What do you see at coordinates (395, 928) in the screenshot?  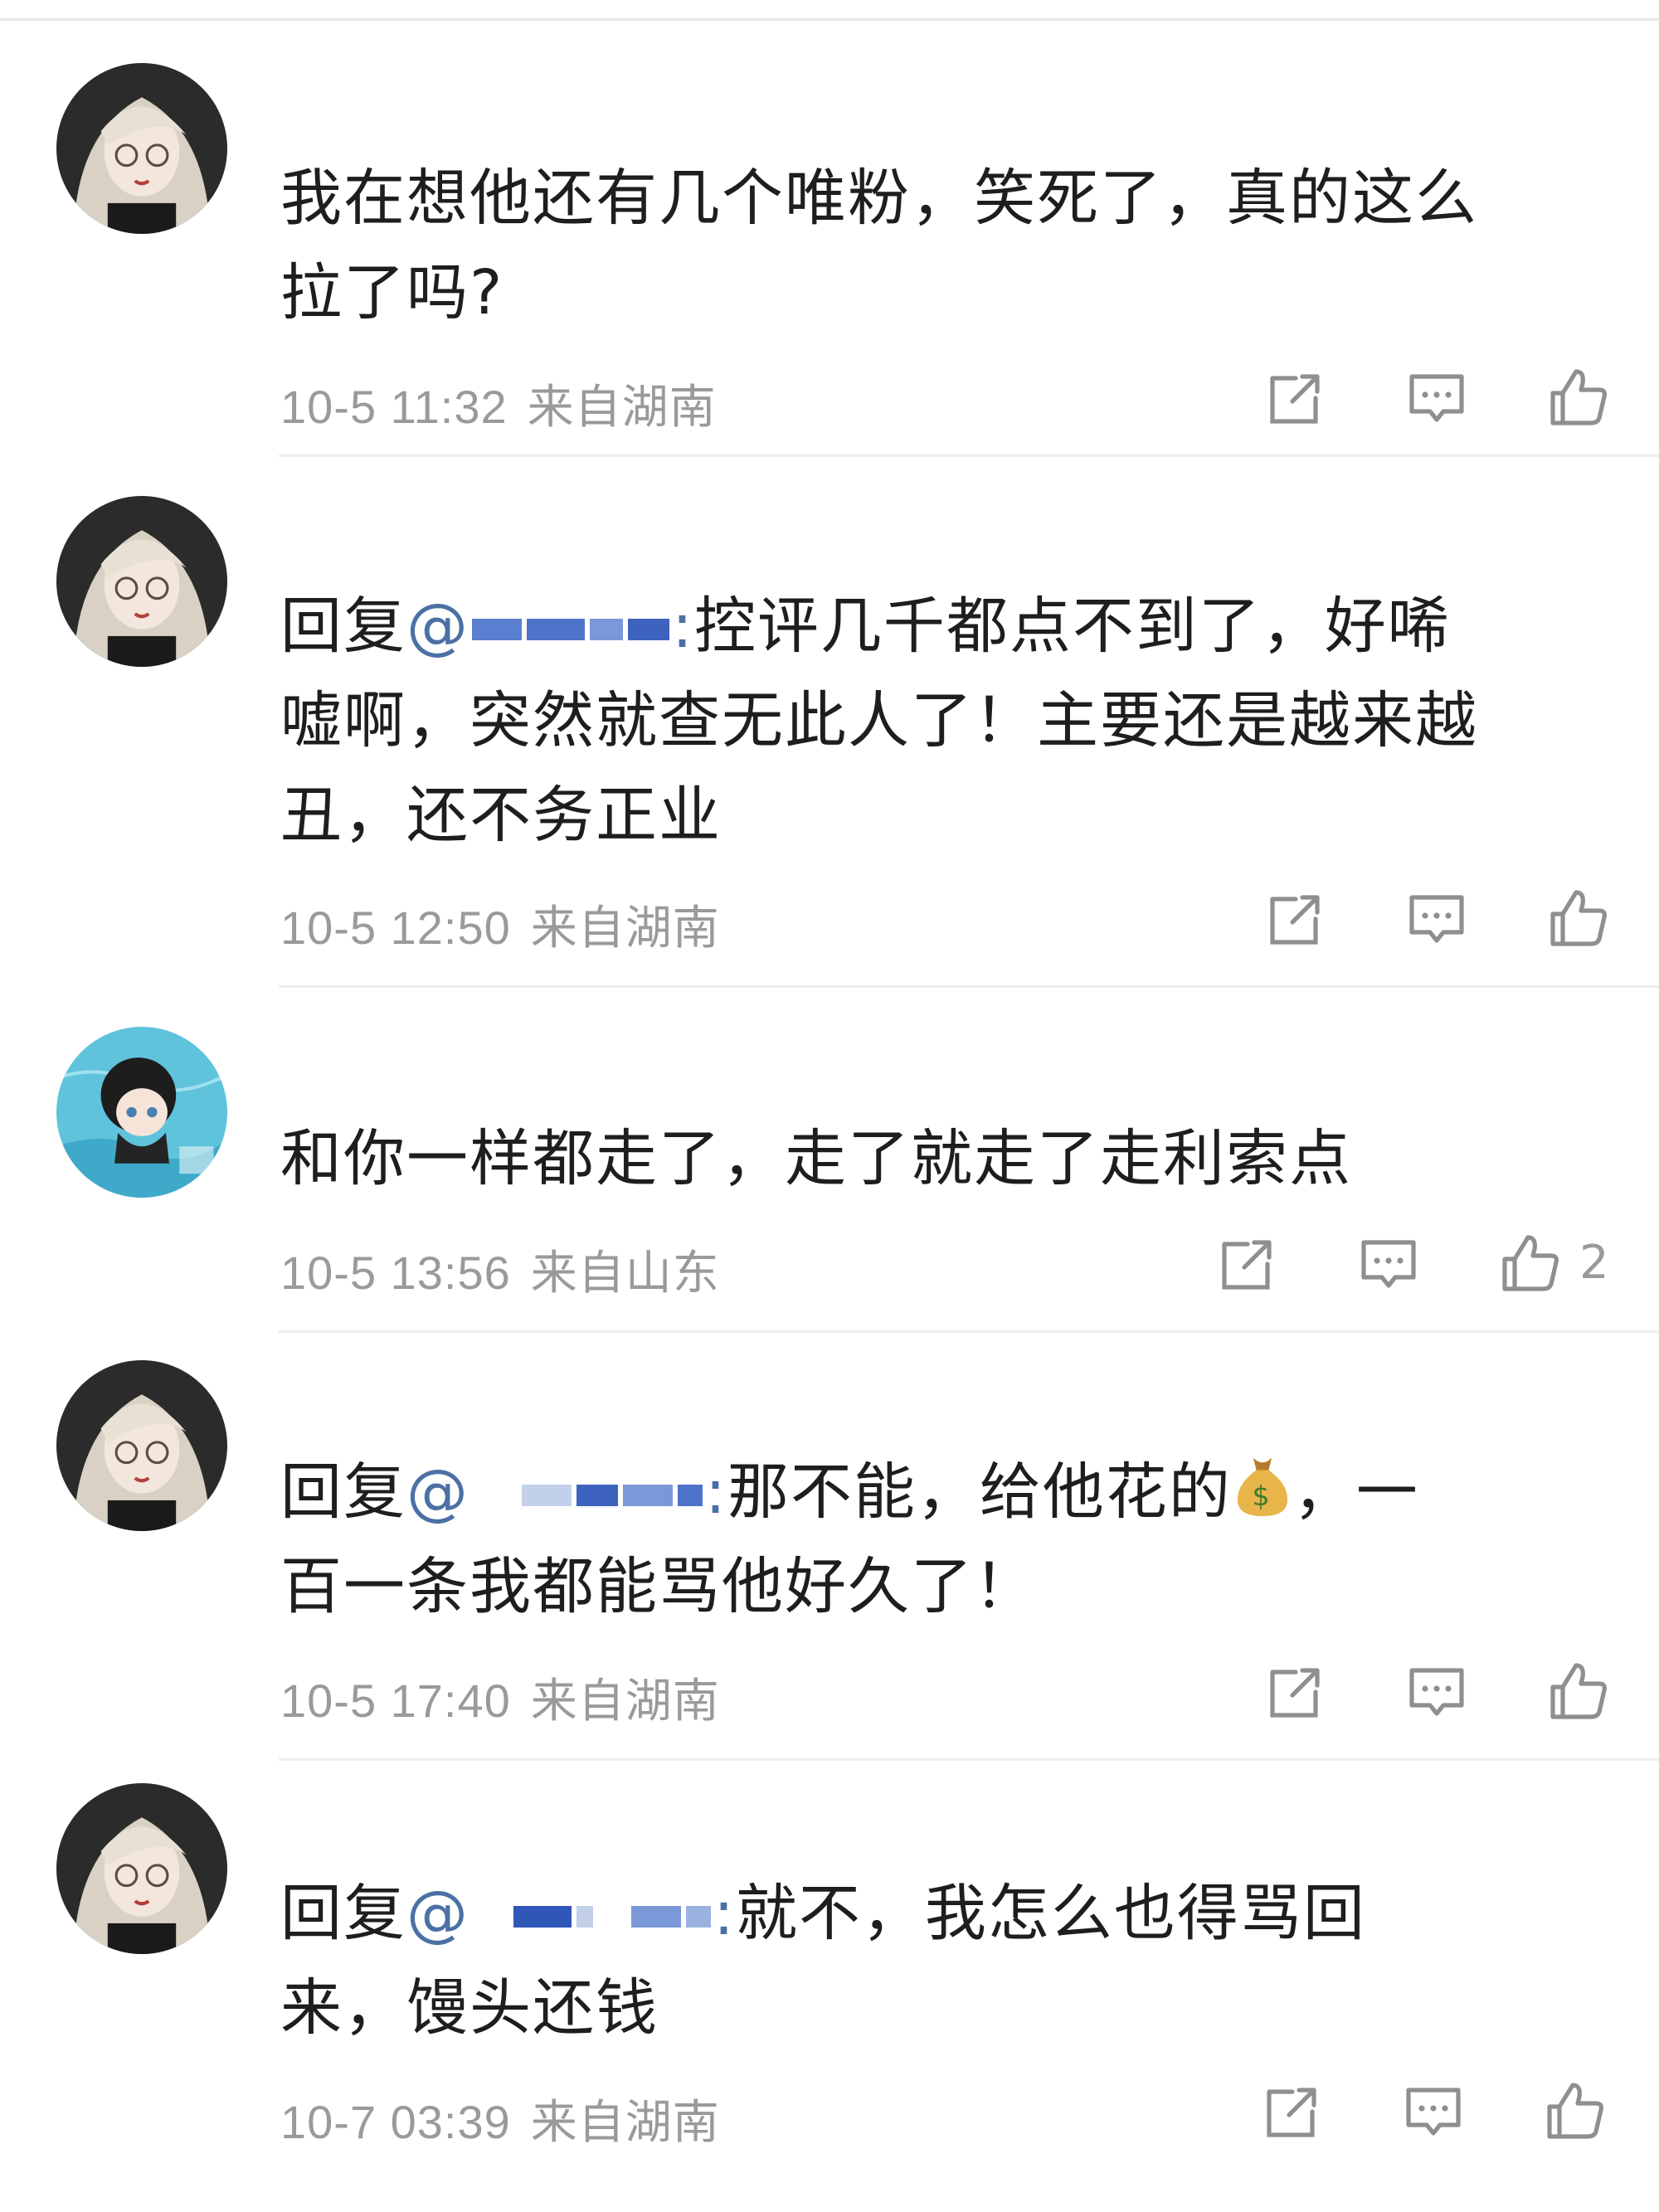 I see `timestamp: 10-5 12:50` at bounding box center [395, 928].